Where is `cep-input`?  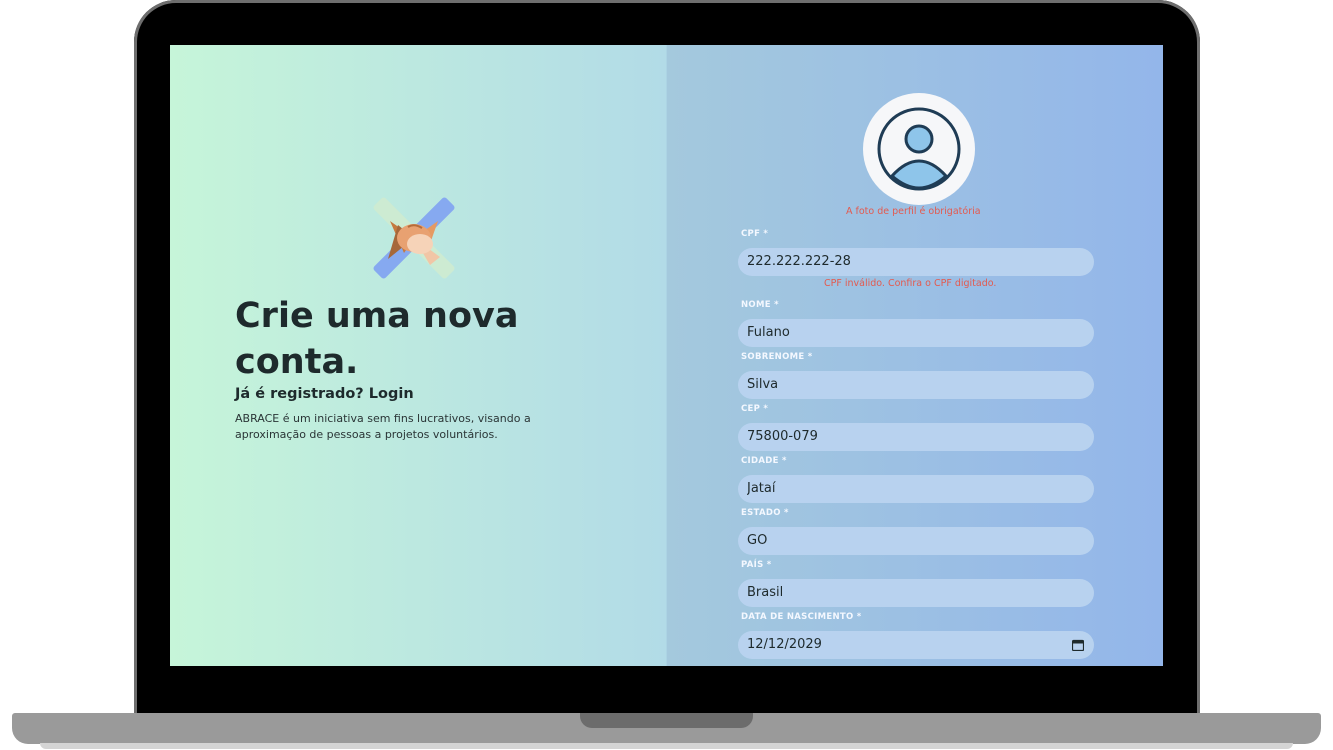
cep-input is located at coordinates (916, 437).